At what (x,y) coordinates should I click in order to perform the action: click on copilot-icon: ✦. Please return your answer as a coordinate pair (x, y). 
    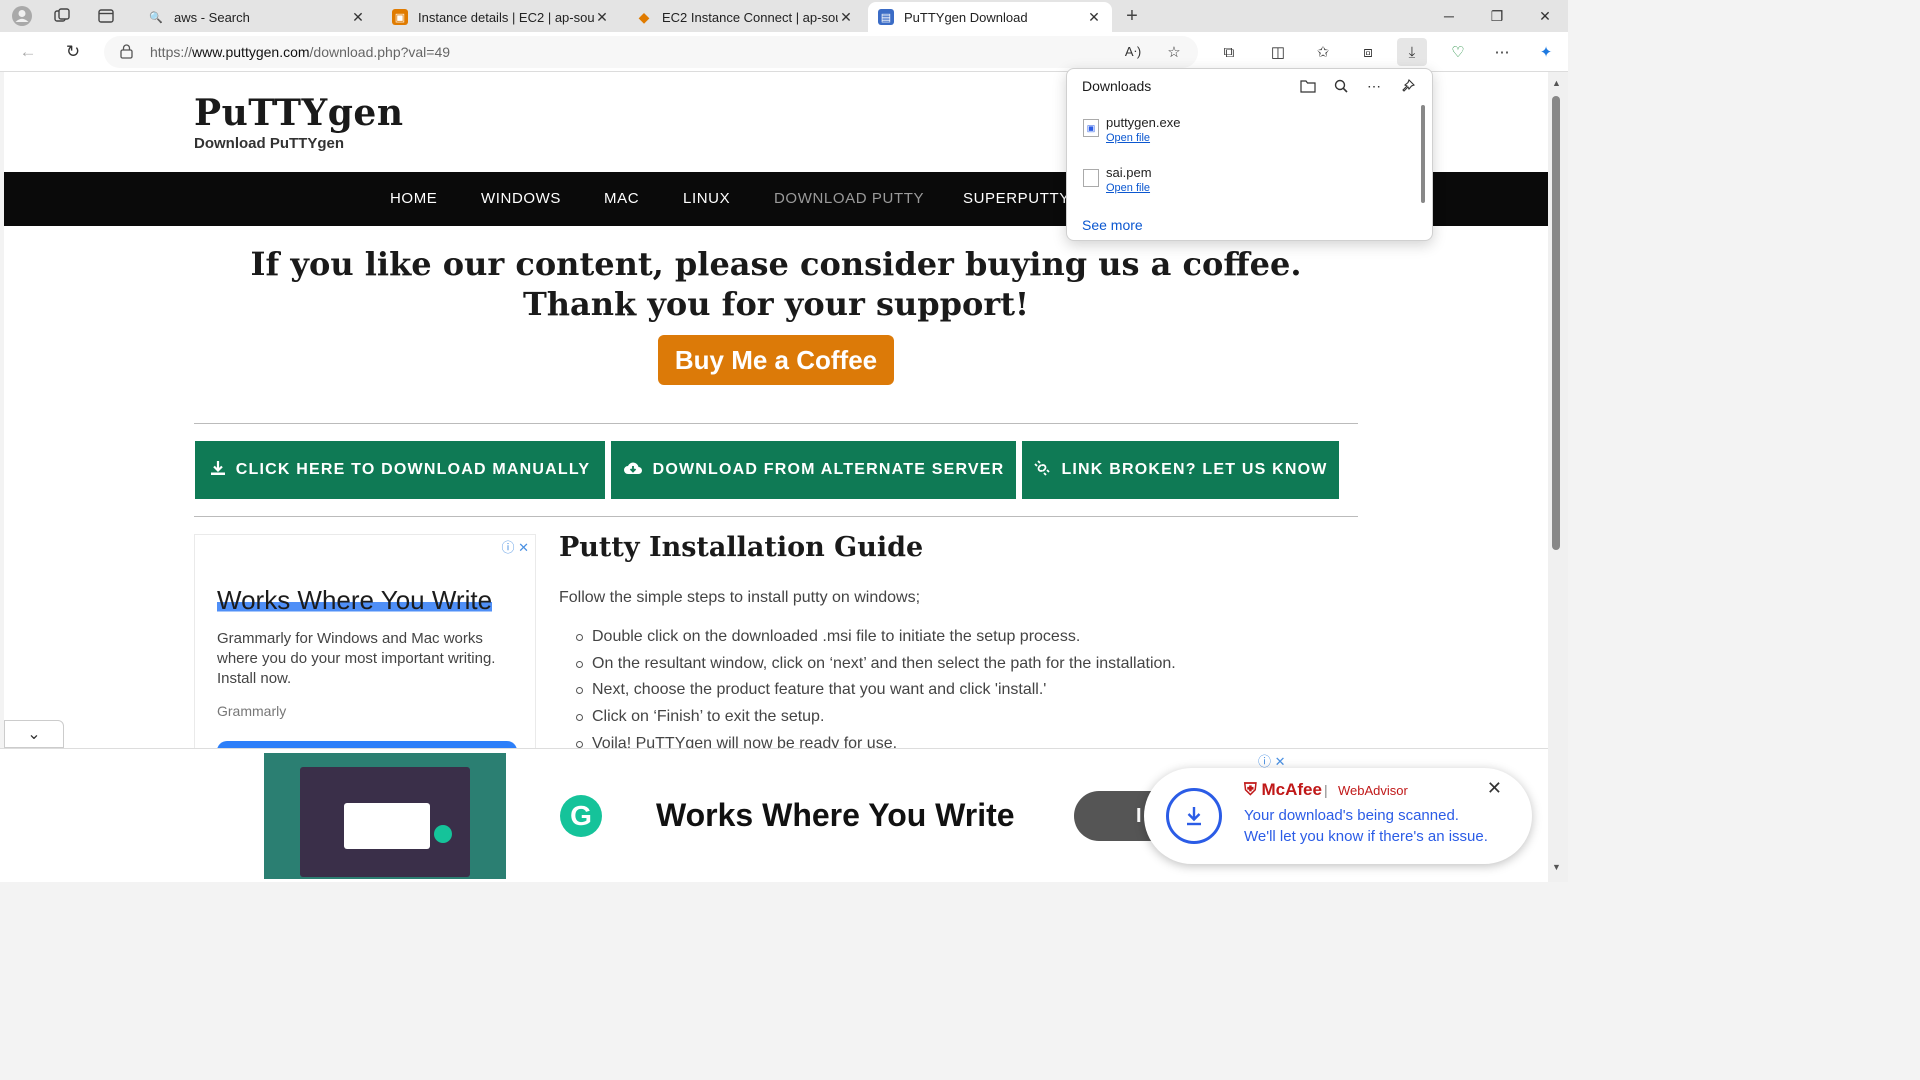
    Looking at the image, I should click on (1546, 52).